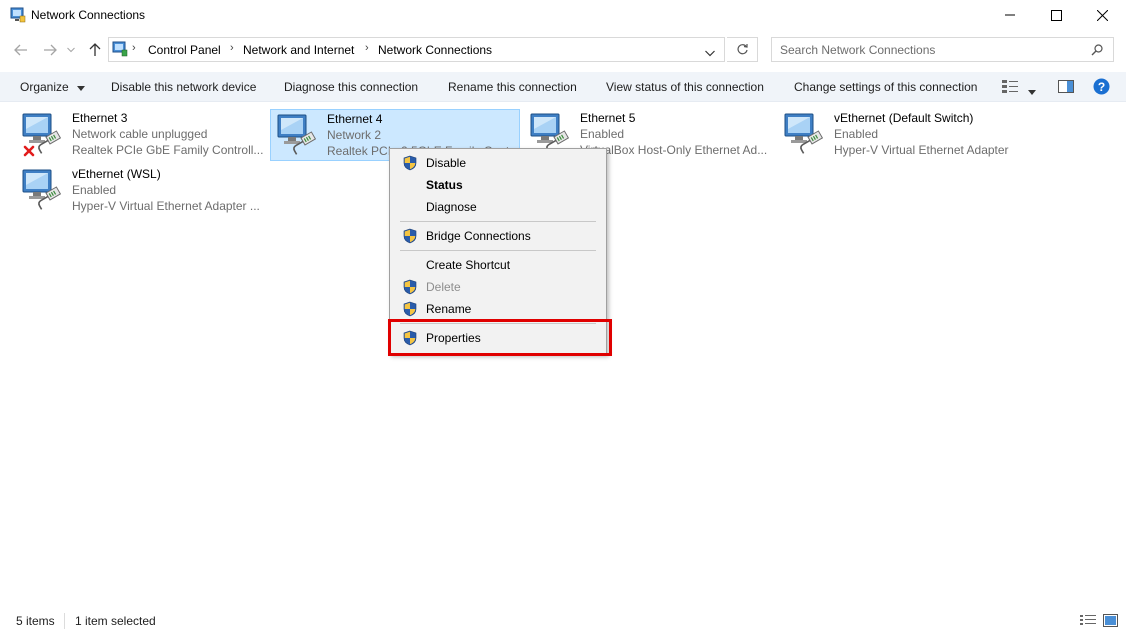  What do you see at coordinates (354, 135) in the screenshot?
I see `connection-status: Network 2` at bounding box center [354, 135].